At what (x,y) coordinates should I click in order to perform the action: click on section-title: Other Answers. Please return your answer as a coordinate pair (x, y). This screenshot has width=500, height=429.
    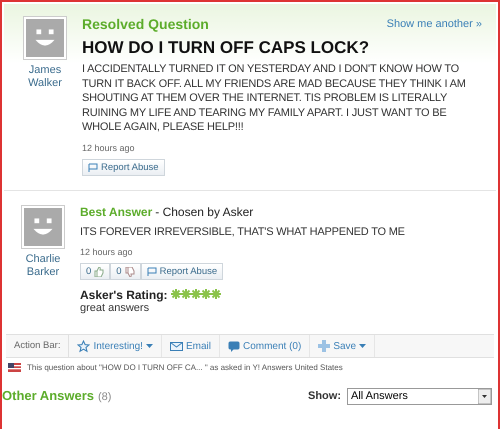
    Looking at the image, I should click on (48, 395).